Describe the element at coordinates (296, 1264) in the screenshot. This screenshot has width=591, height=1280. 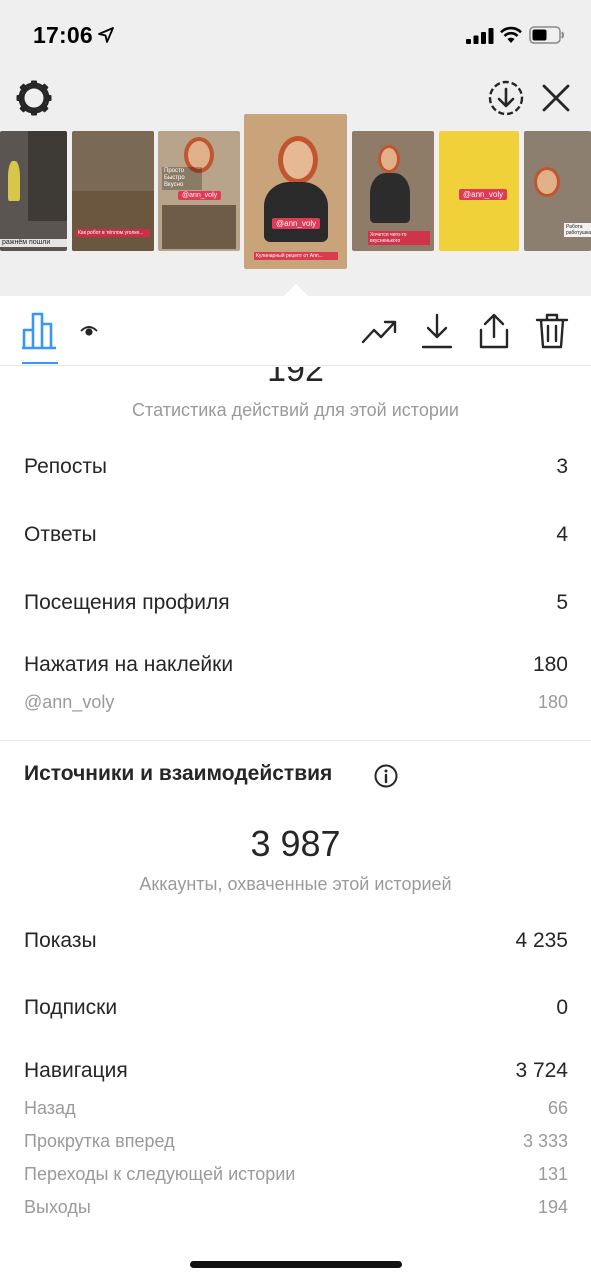
I see `home-indicator` at that location.